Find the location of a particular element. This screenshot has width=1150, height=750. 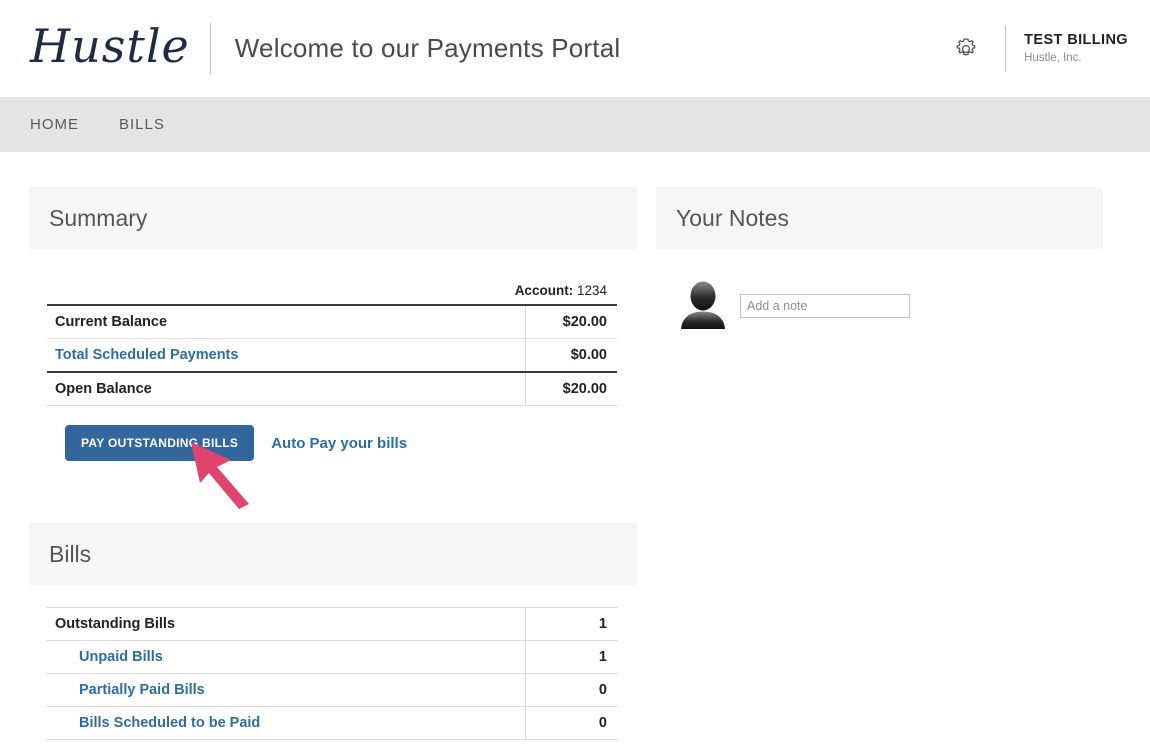

notes-panel: Your Notes is located at coordinates (879, 260).